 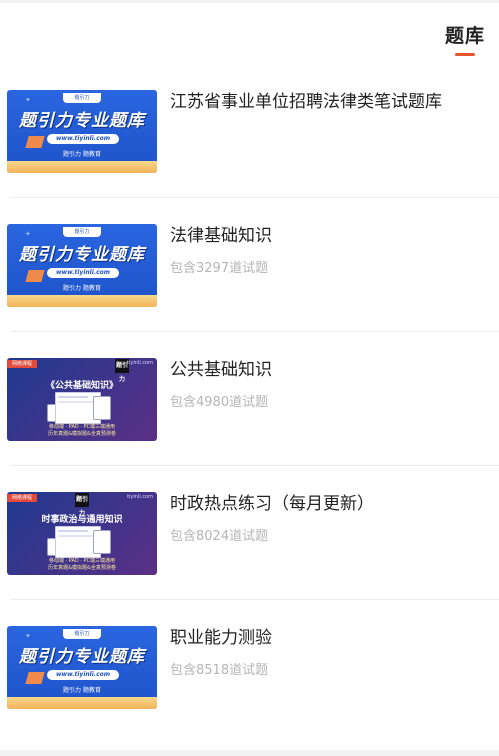 I want to click on thumbnail-logo: 题引力, so click(x=82, y=505).